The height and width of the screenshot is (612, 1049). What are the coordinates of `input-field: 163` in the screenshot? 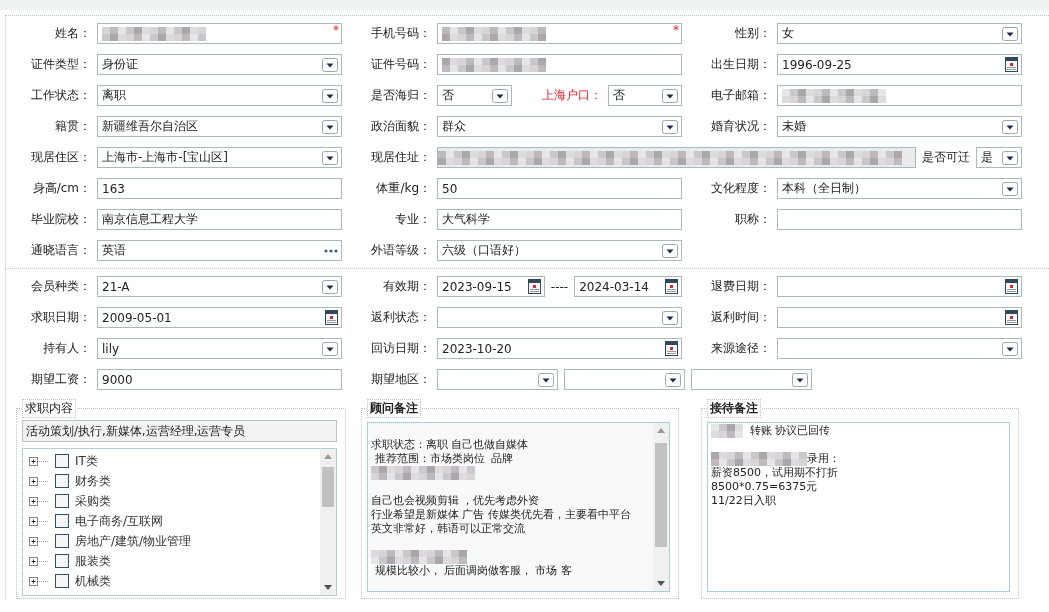 It's located at (219, 188).